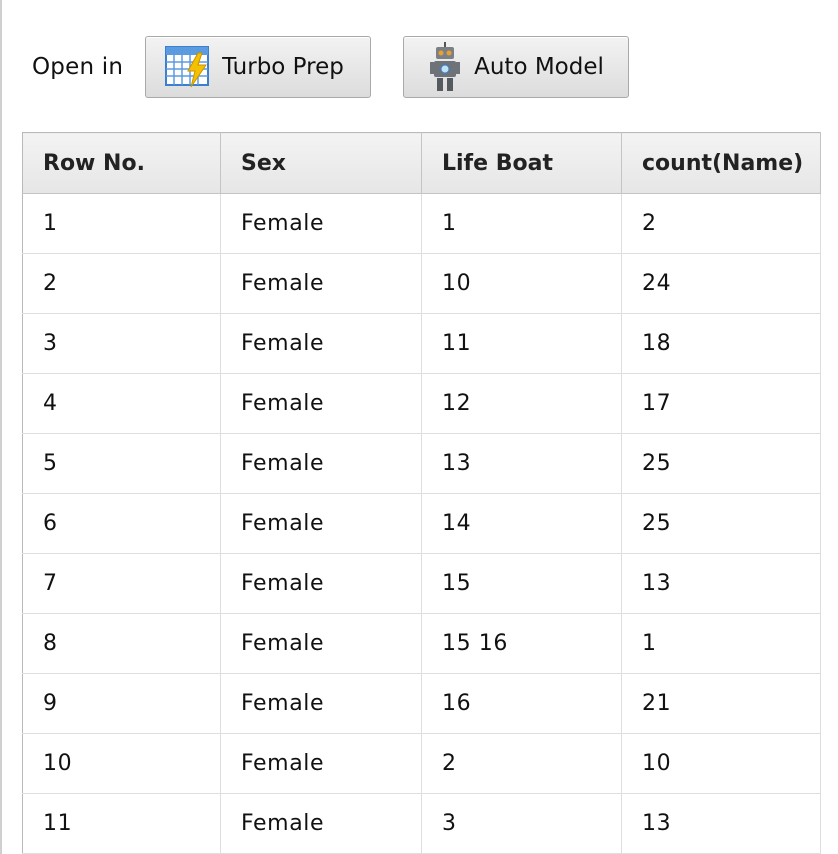  What do you see at coordinates (321, 163) in the screenshot?
I see `column-header-sex: Sex` at bounding box center [321, 163].